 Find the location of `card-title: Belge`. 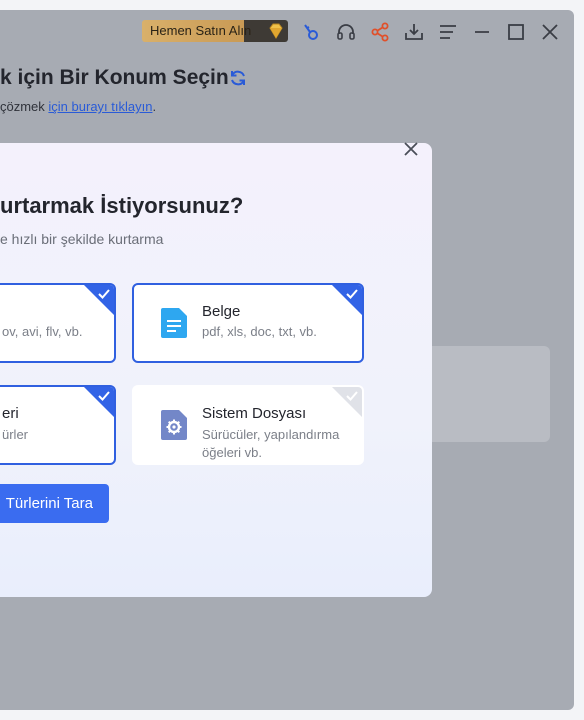

card-title: Belge is located at coordinates (221, 311).